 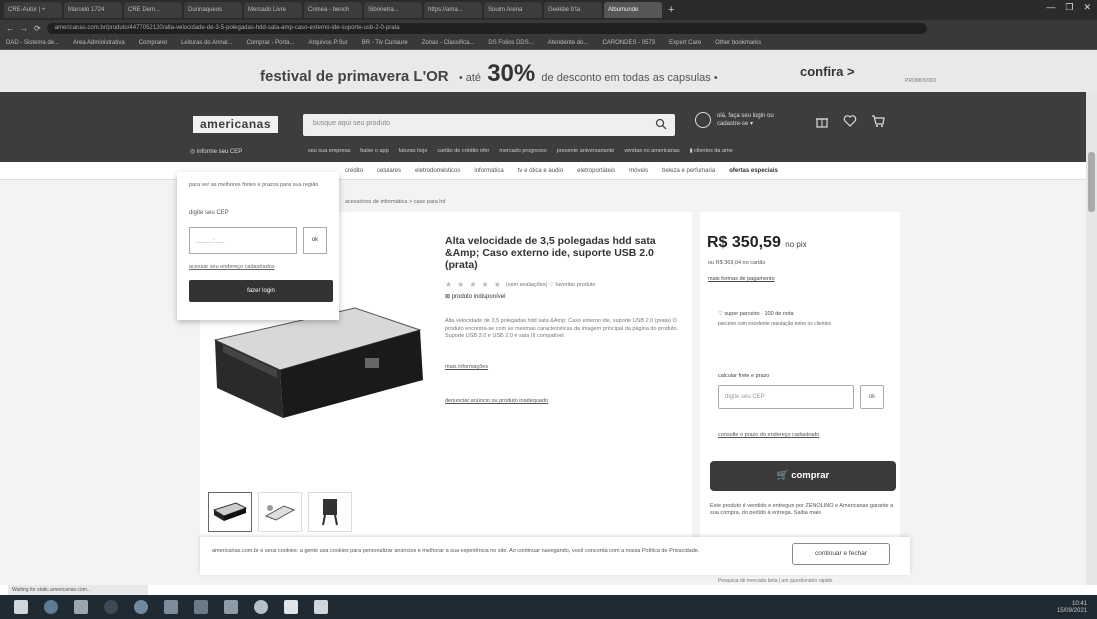 I want to click on promo-discount: 30%, so click(x=511, y=73).